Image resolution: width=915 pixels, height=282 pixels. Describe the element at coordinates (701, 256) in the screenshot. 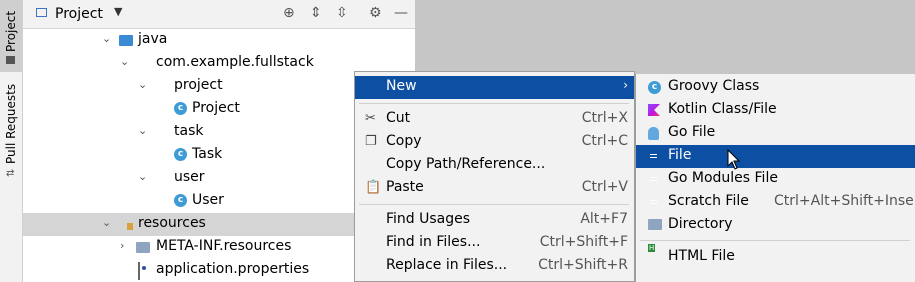

I see `submenu-item-label: HTML File` at that location.